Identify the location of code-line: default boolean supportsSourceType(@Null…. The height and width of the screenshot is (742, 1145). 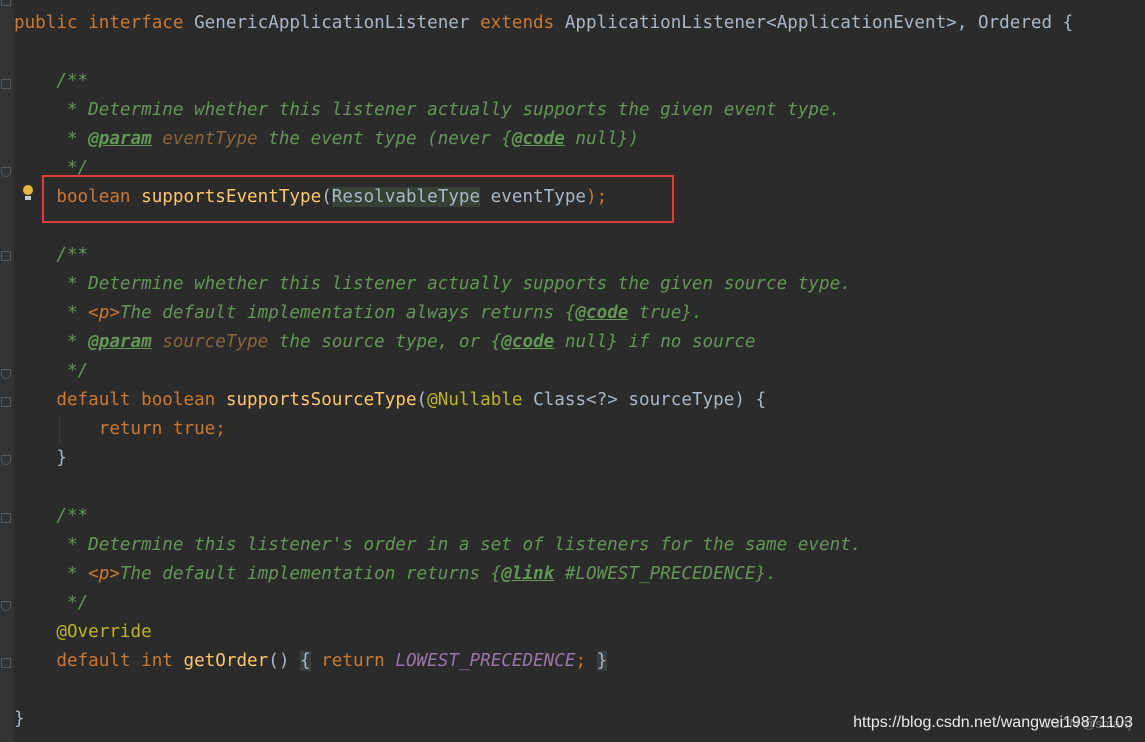
(411, 400).